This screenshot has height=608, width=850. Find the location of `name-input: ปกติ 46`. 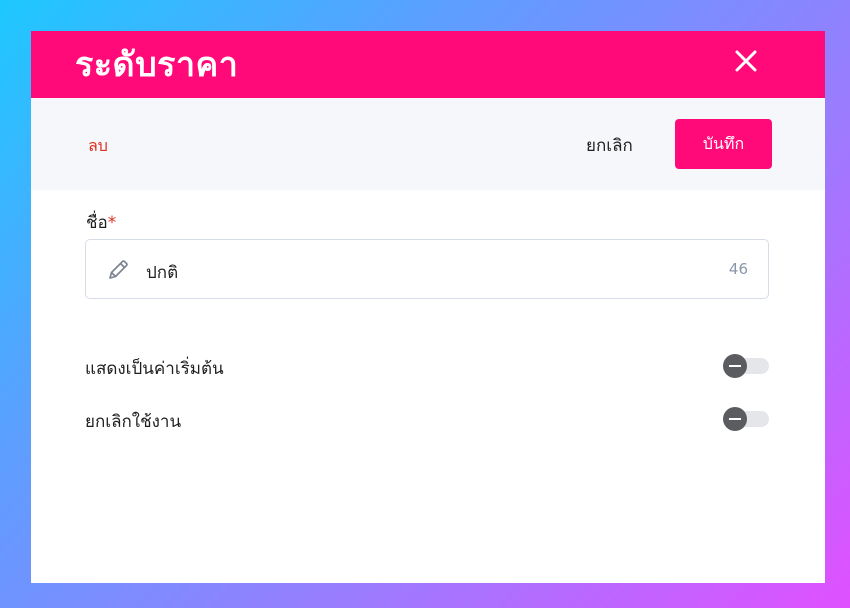

name-input: ปกติ 46 is located at coordinates (427, 269).